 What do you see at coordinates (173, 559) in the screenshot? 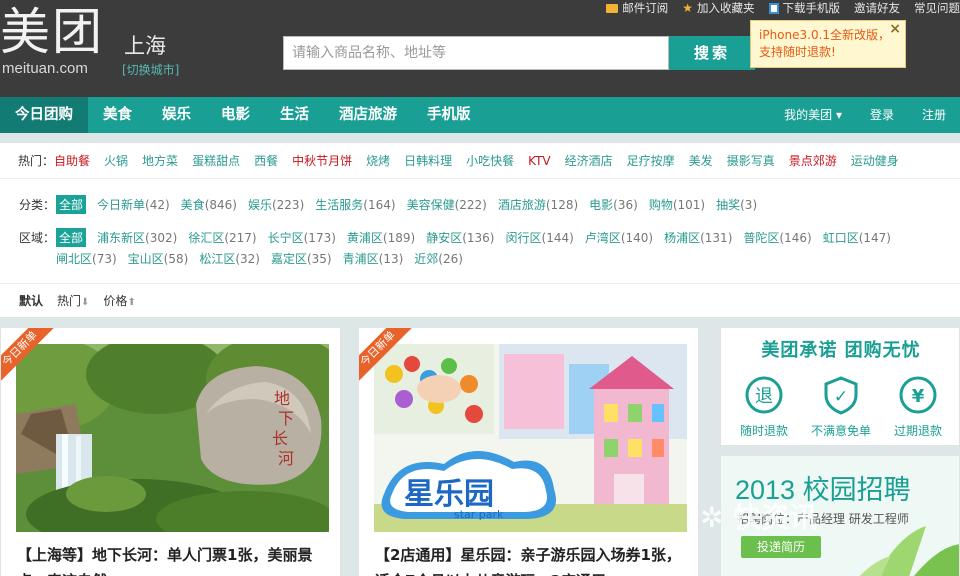
I see `deal-title: 【上海等】地下长河：单人门票1张，美丽景点，奇迹自然` at bounding box center [173, 559].